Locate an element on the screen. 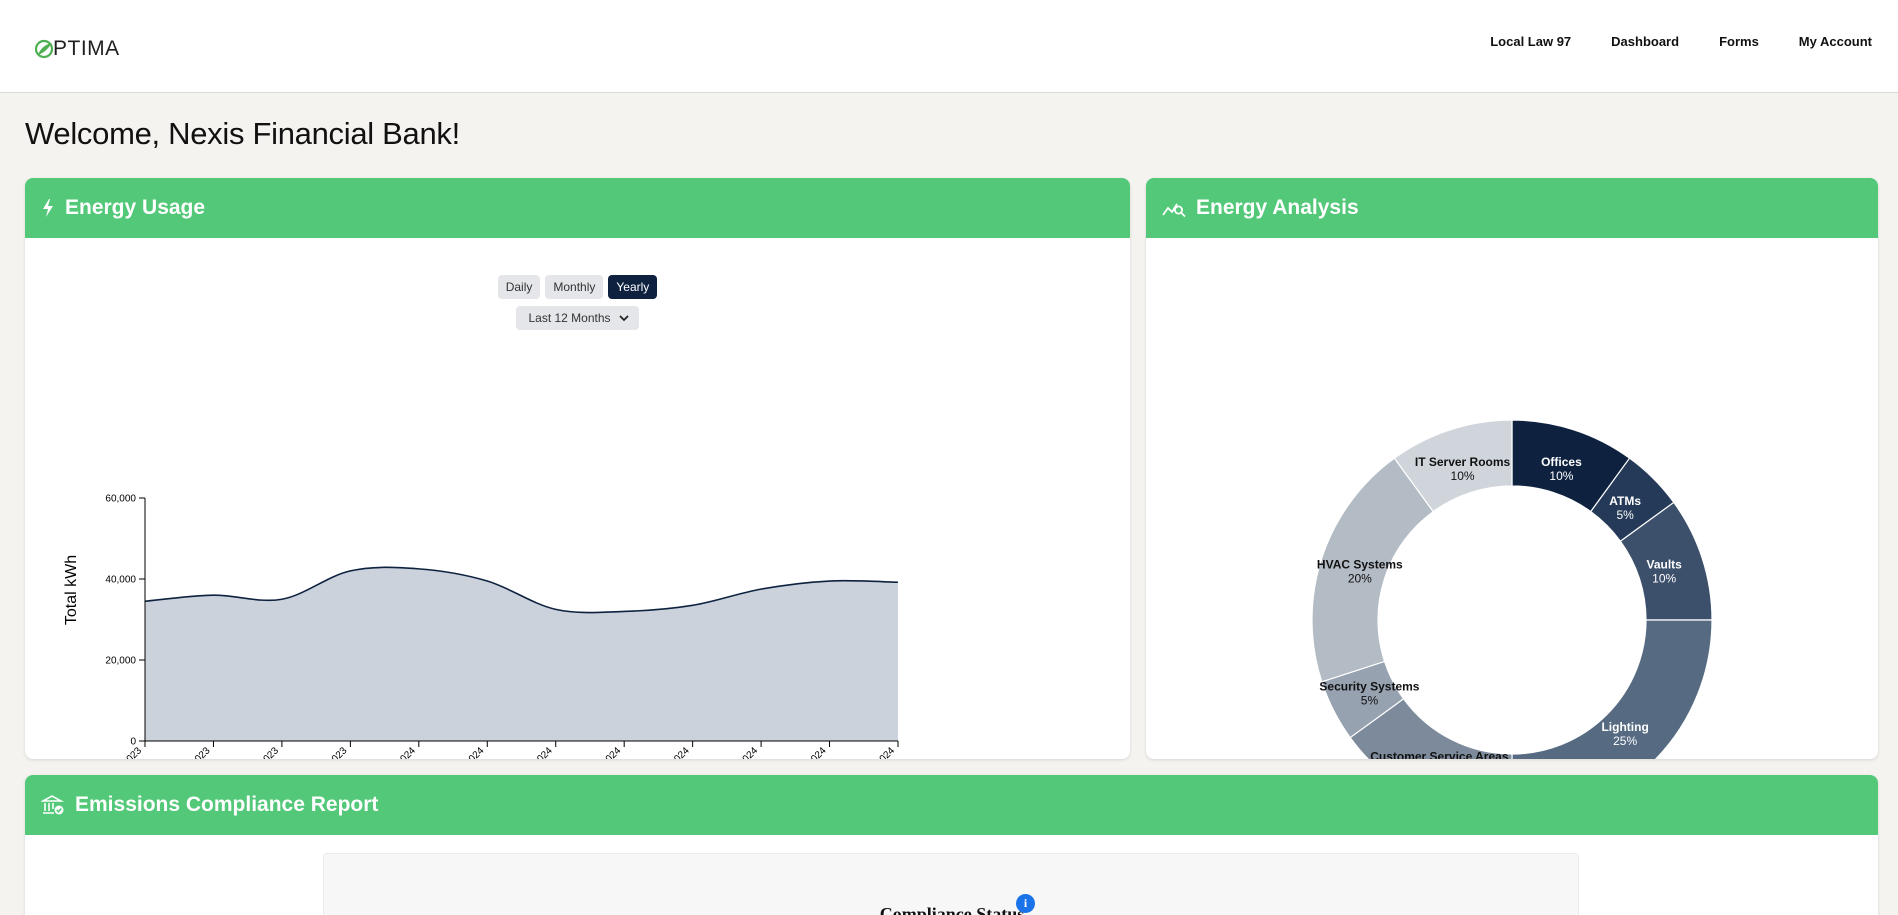 This screenshot has height=915, width=1898. nav-forms: Forms is located at coordinates (1739, 41).